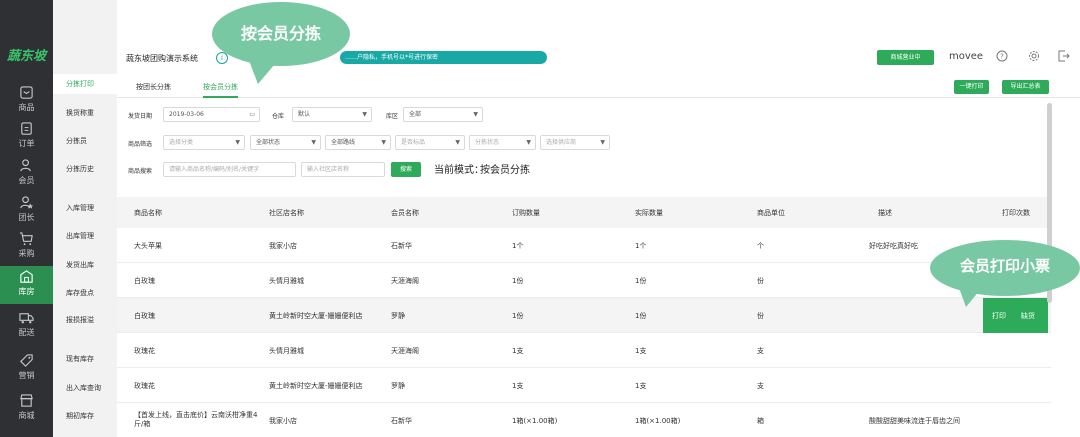 Image resolution: width=1080 pixels, height=437 pixels. Describe the element at coordinates (85, 265) in the screenshot. I see `subnav-item-ship-out: 发货出库` at that location.